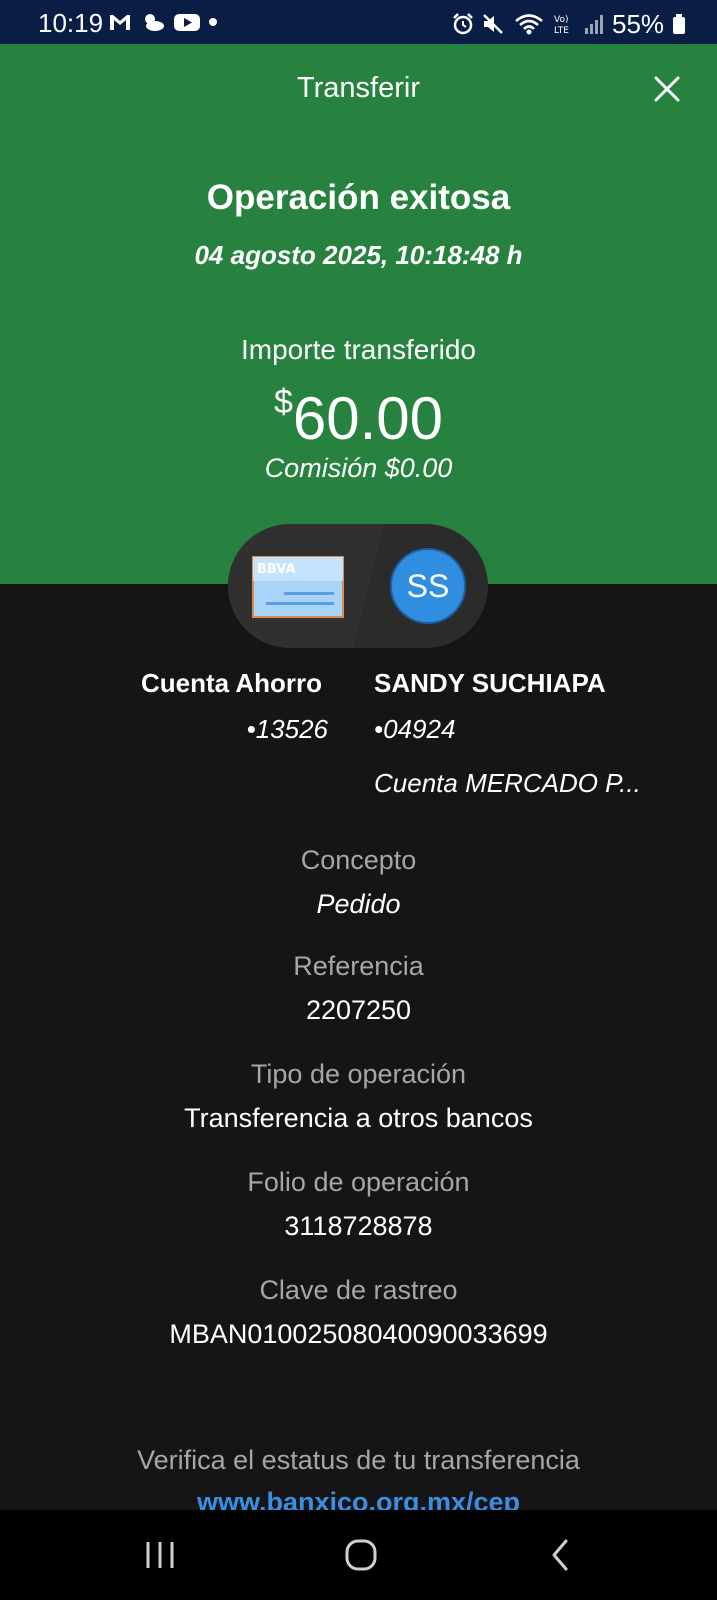 Image resolution: width=717 pixels, height=1600 pixels. I want to click on battery-icon, so click(679, 24).